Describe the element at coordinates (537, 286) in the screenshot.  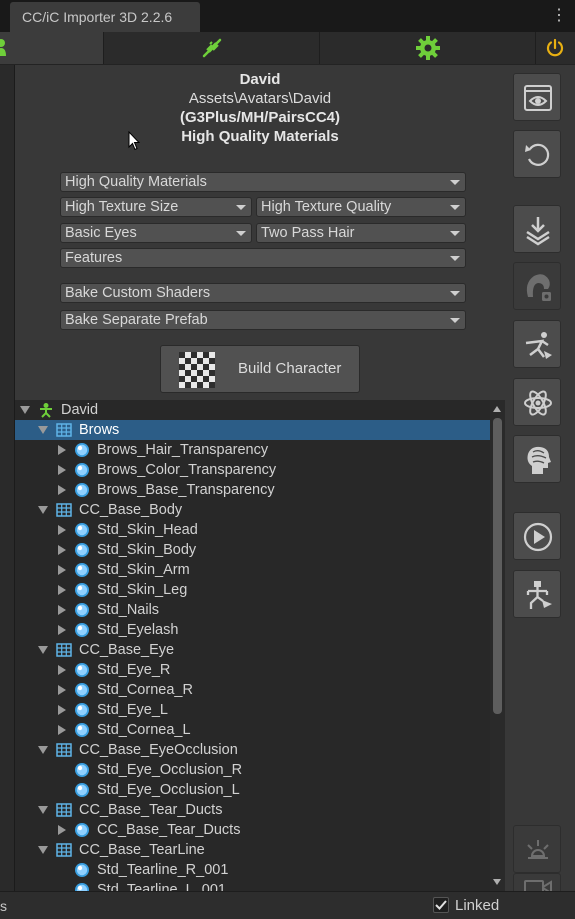
I see `hair-button` at that location.